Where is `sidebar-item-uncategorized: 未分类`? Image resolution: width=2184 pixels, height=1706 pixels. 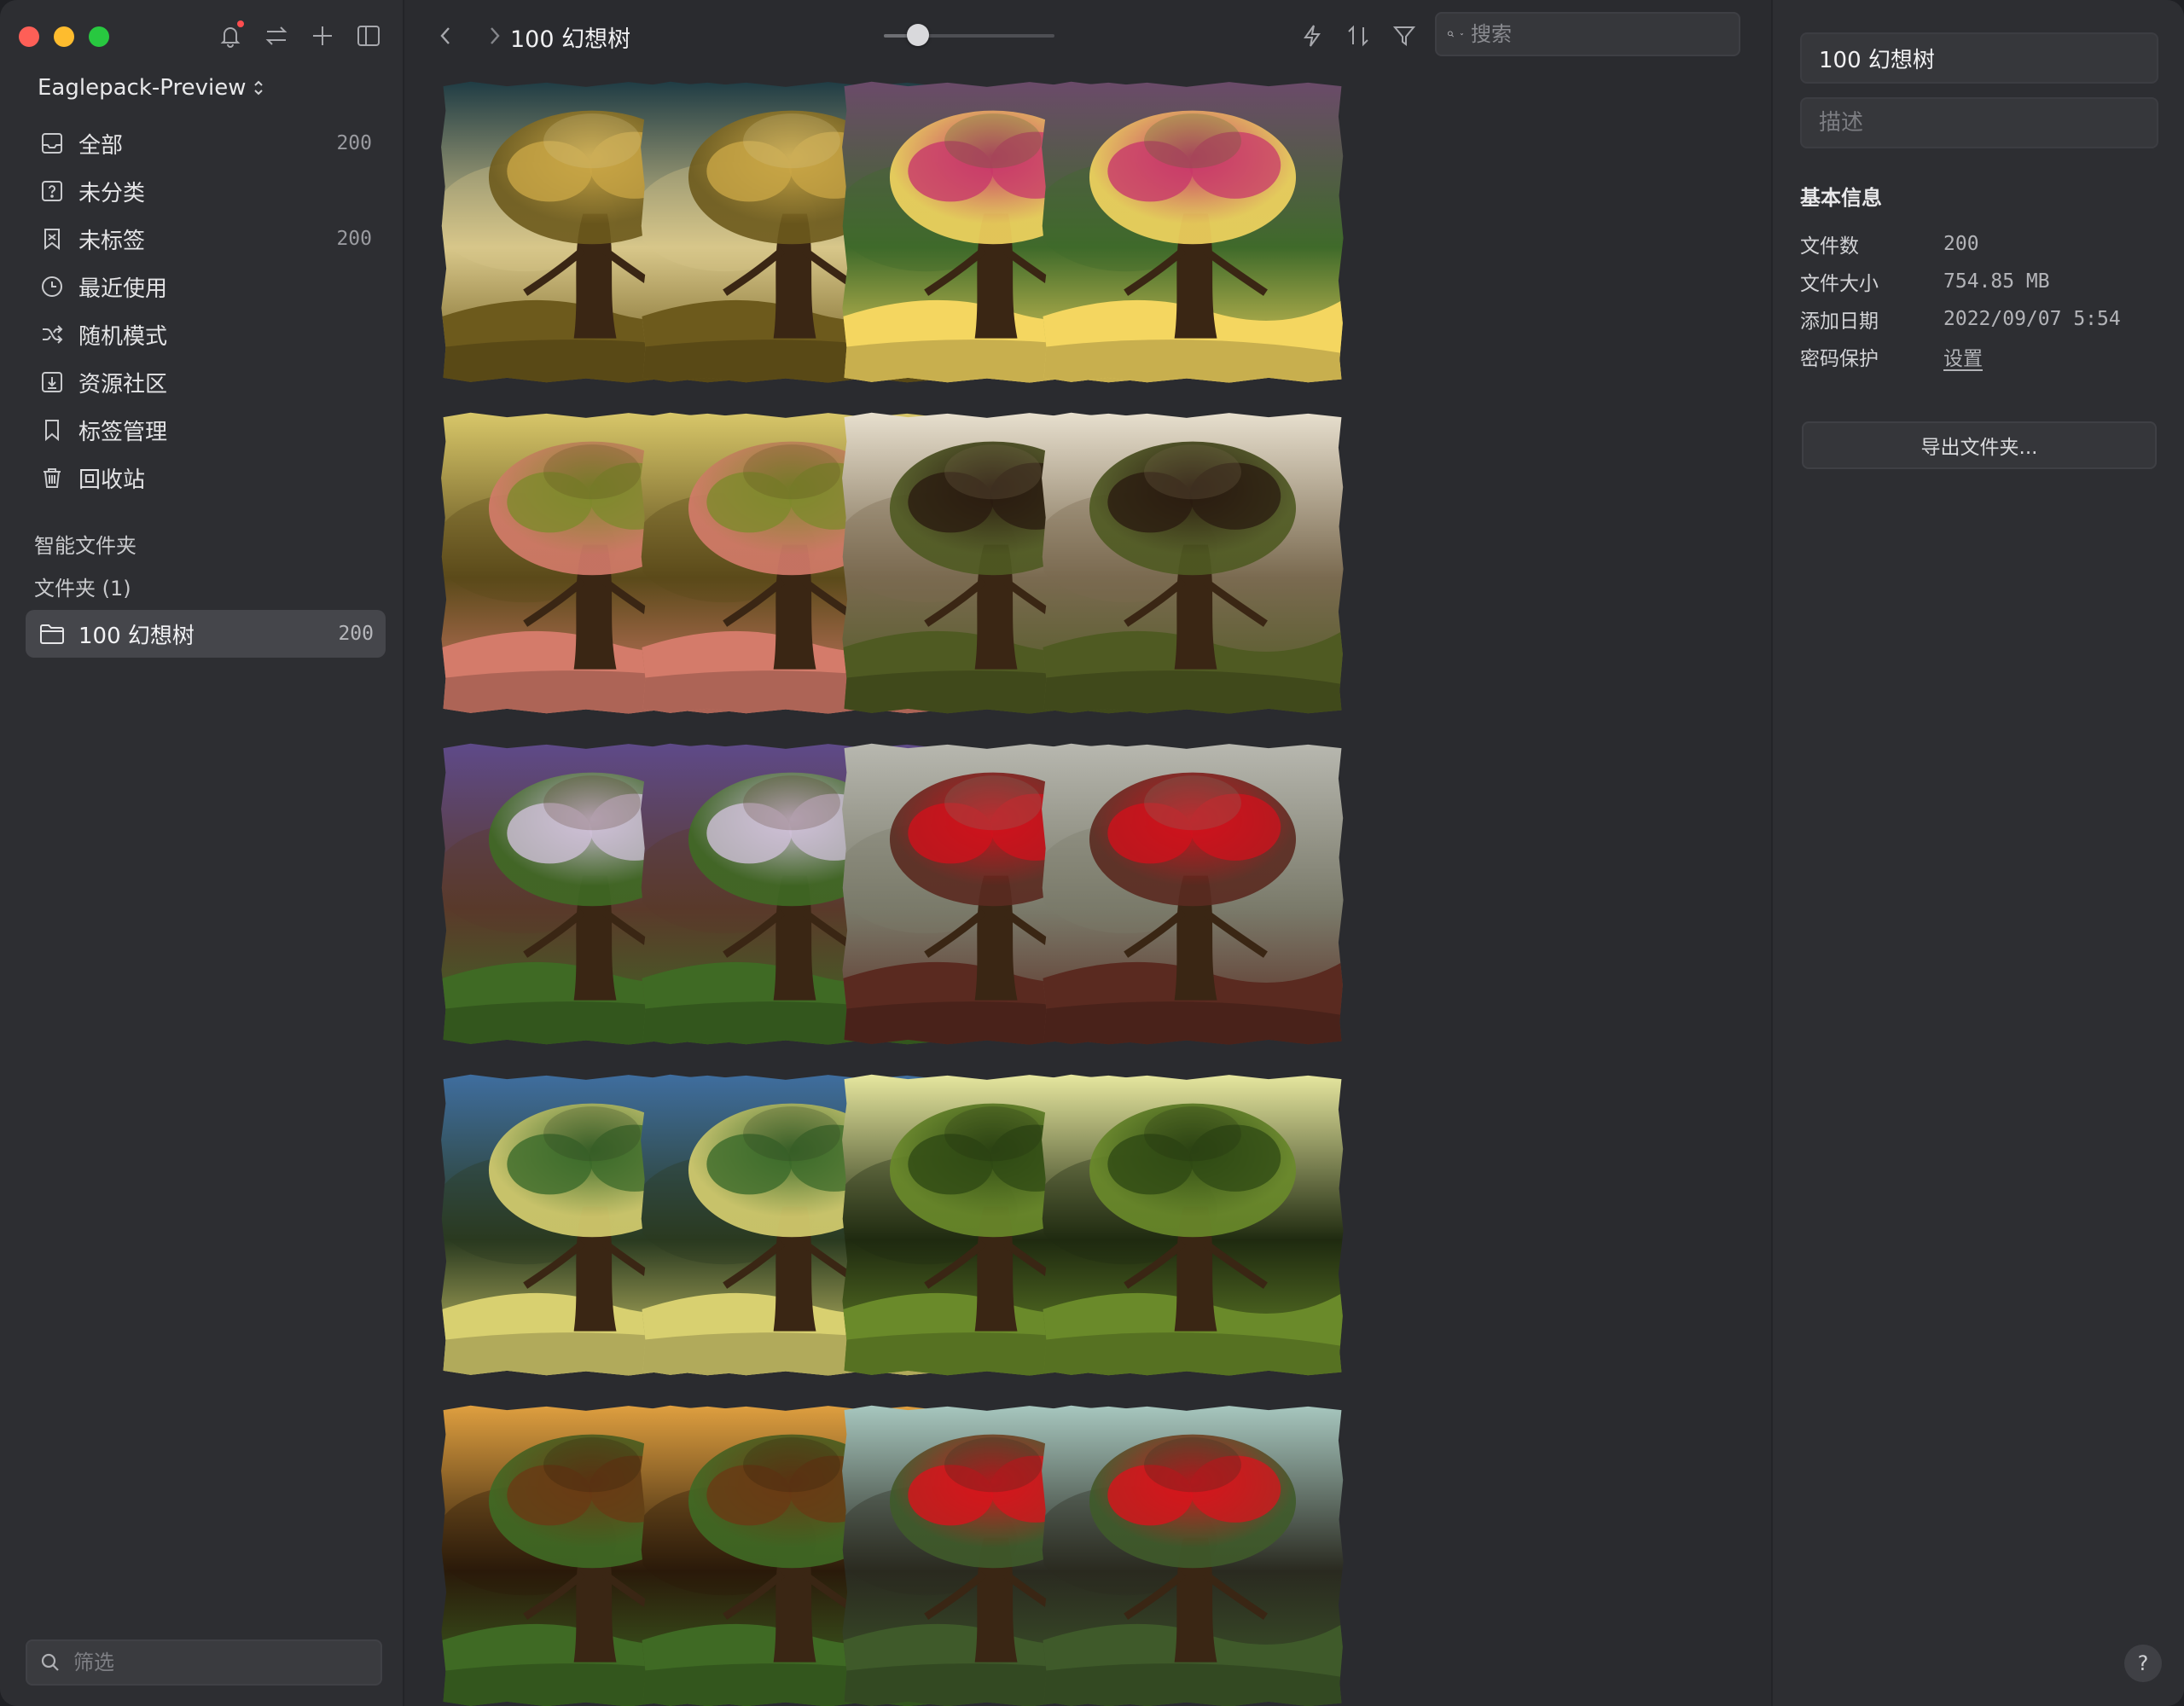 sidebar-item-uncategorized: 未分类 is located at coordinates (205, 191).